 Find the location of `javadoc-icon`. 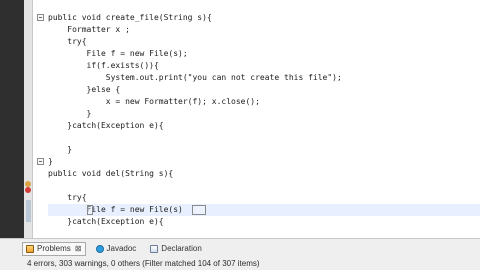

javadoc-icon is located at coordinates (99, 248).